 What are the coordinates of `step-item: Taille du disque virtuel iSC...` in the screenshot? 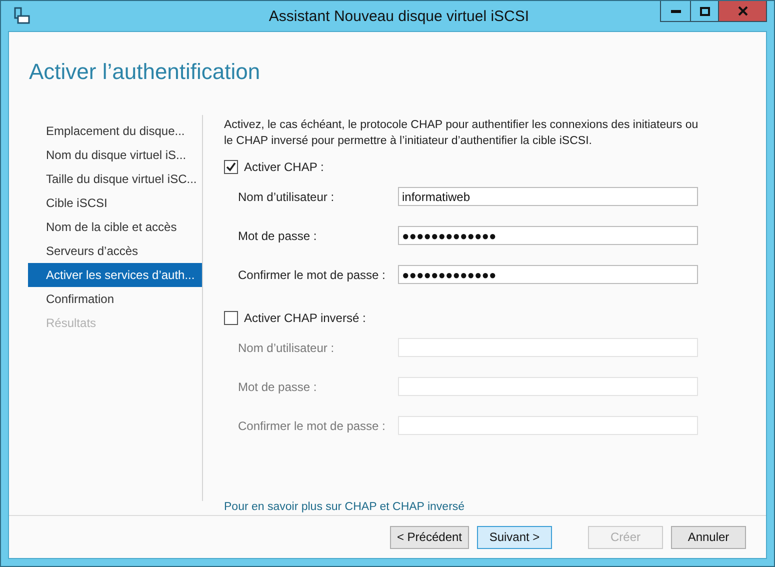 It's located at (115, 179).